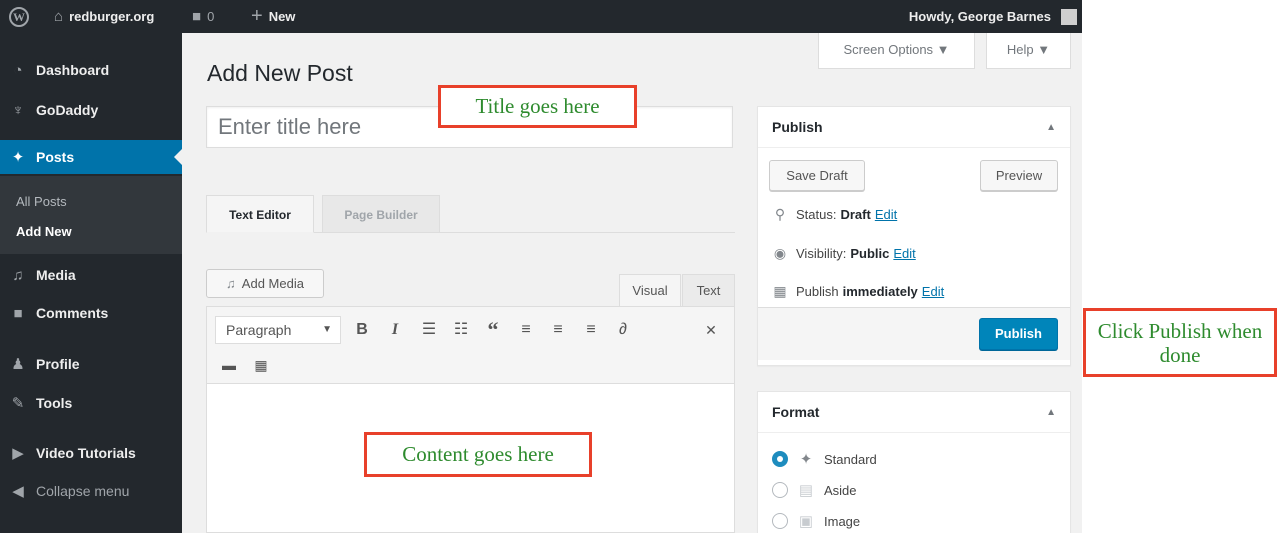  I want to click on publish-actions: Publish, so click(914, 333).